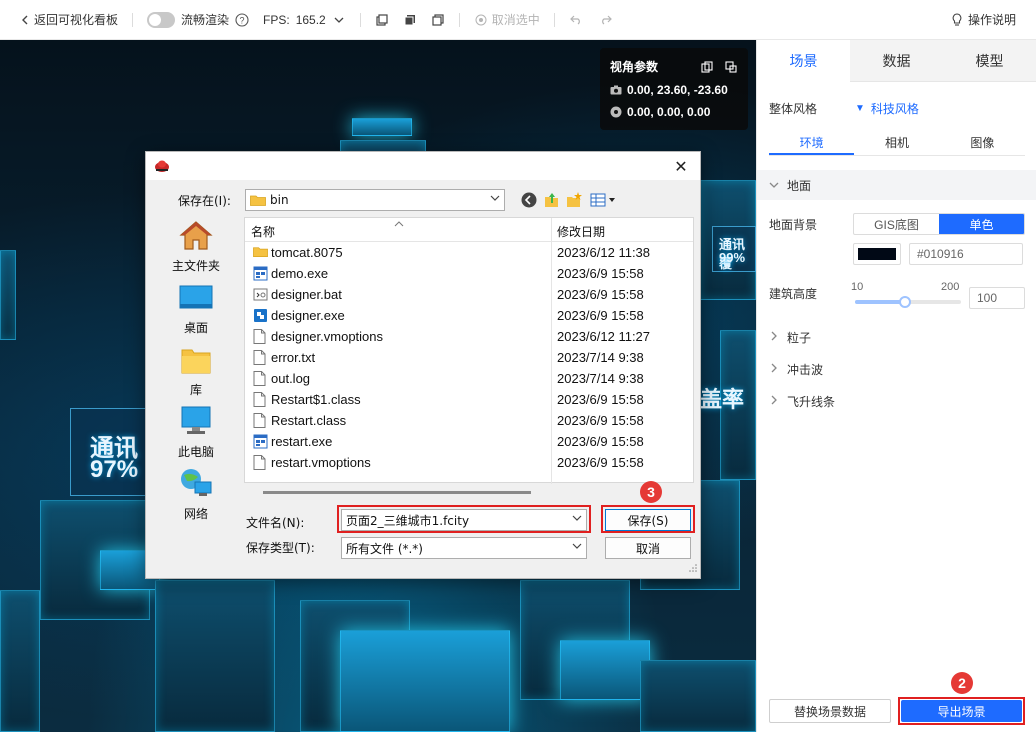 The width and height of the screenshot is (1036, 732). What do you see at coordinates (196, 246) in the screenshot?
I see `place-home: 主文件夹` at bounding box center [196, 246].